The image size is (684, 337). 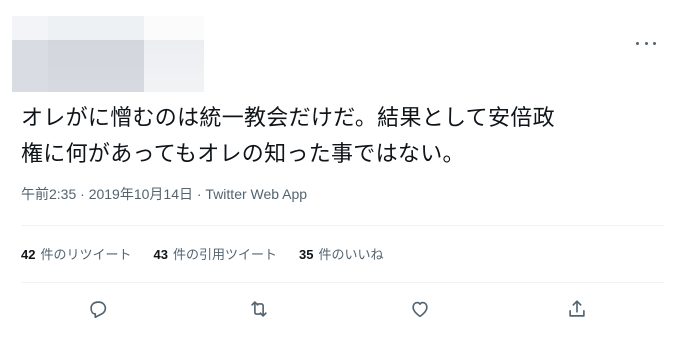 I want to click on retweet-count: 42, so click(x=28, y=254).